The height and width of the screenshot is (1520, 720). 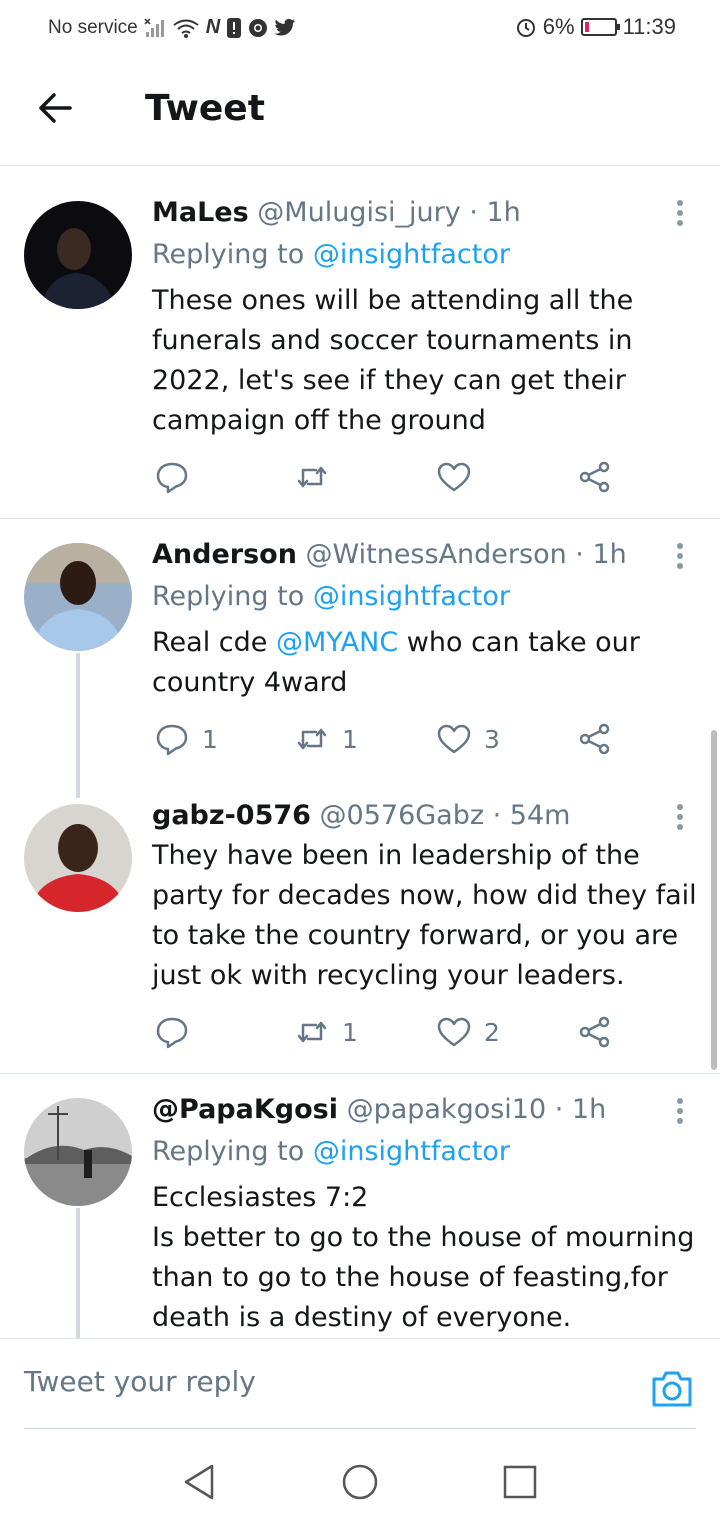 What do you see at coordinates (93, 27) in the screenshot?
I see `carrier-label: No service` at bounding box center [93, 27].